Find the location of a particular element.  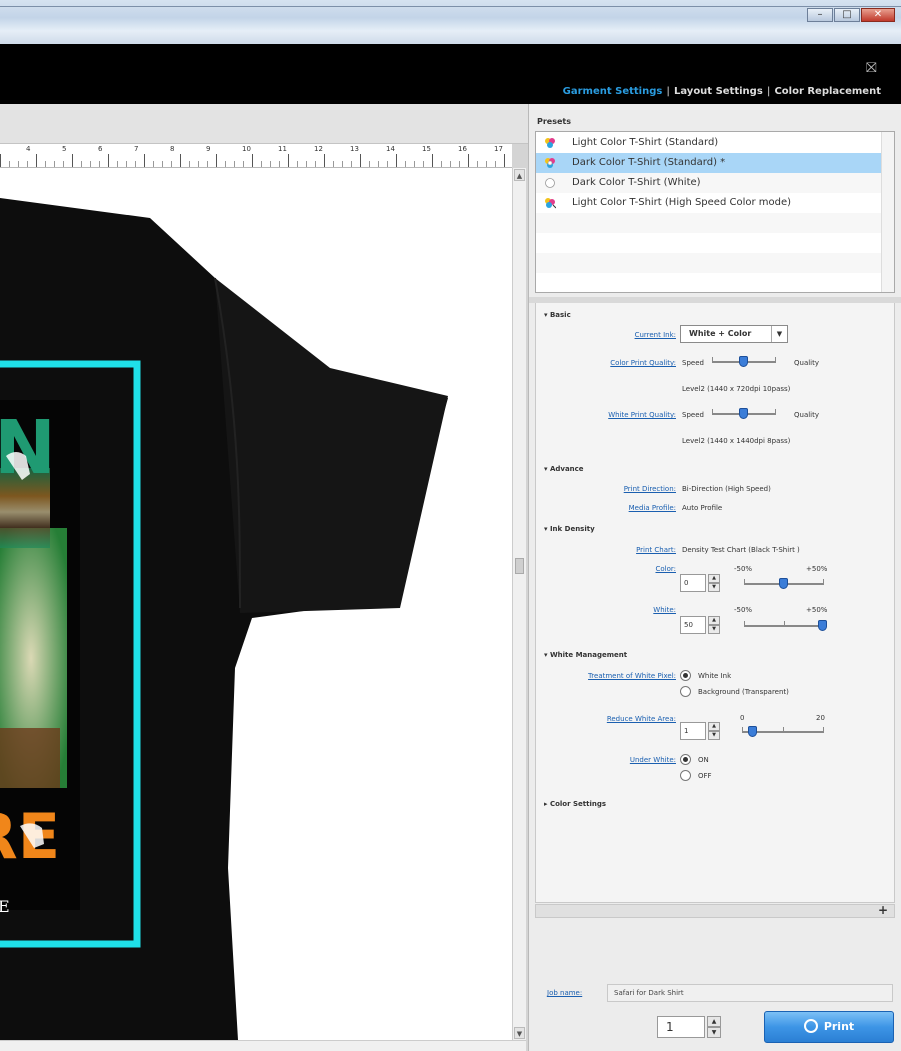

high-speed-color-icon is located at coordinates (550, 203).